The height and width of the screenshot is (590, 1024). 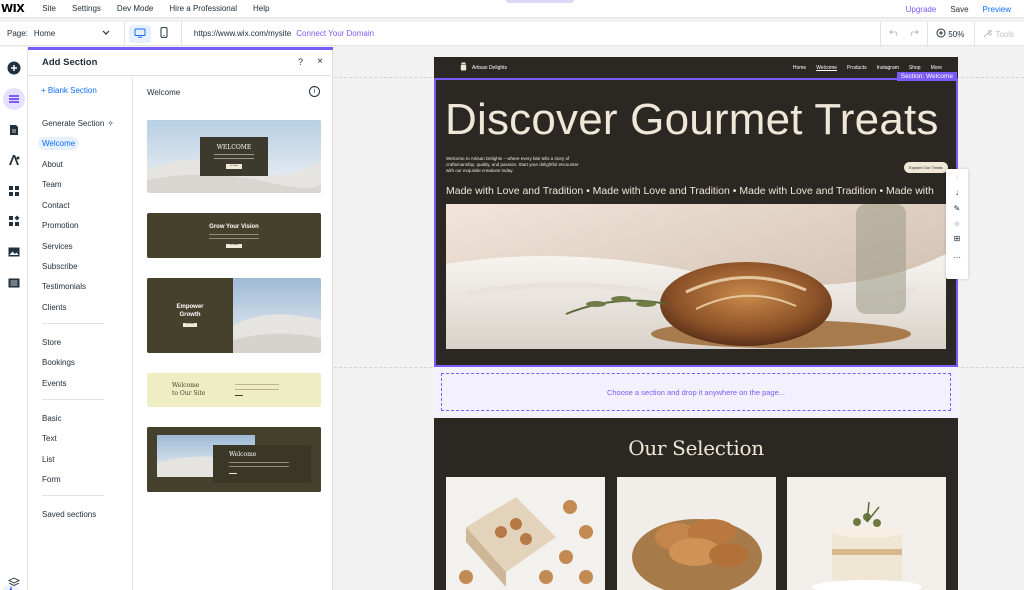 I want to click on cms-icon, so click(x=14, y=283).